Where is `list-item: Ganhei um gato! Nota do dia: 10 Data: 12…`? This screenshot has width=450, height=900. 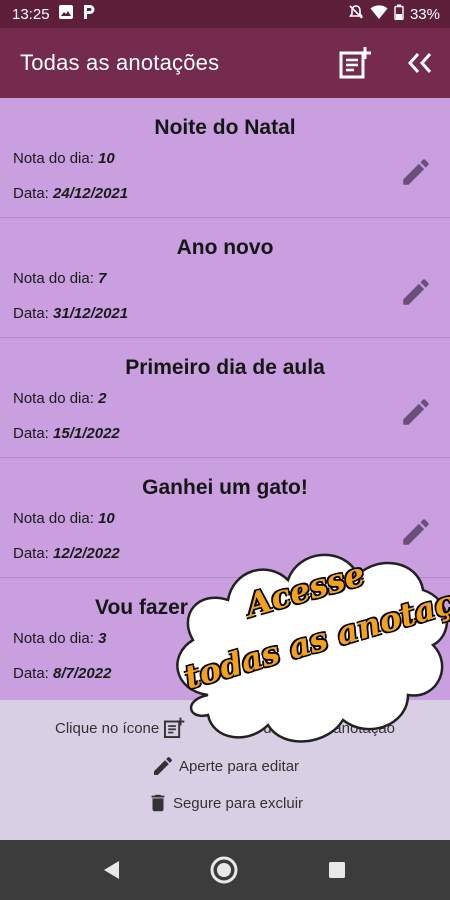 list-item: Ganhei um gato! Nota do dia: 10 Data: 12… is located at coordinates (225, 518).